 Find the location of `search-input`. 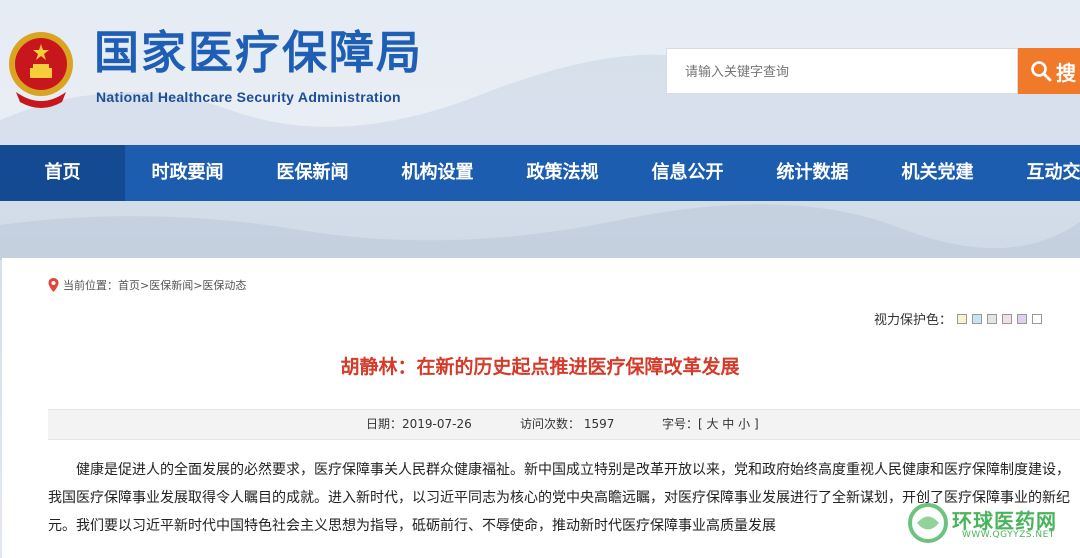

search-input is located at coordinates (842, 71).